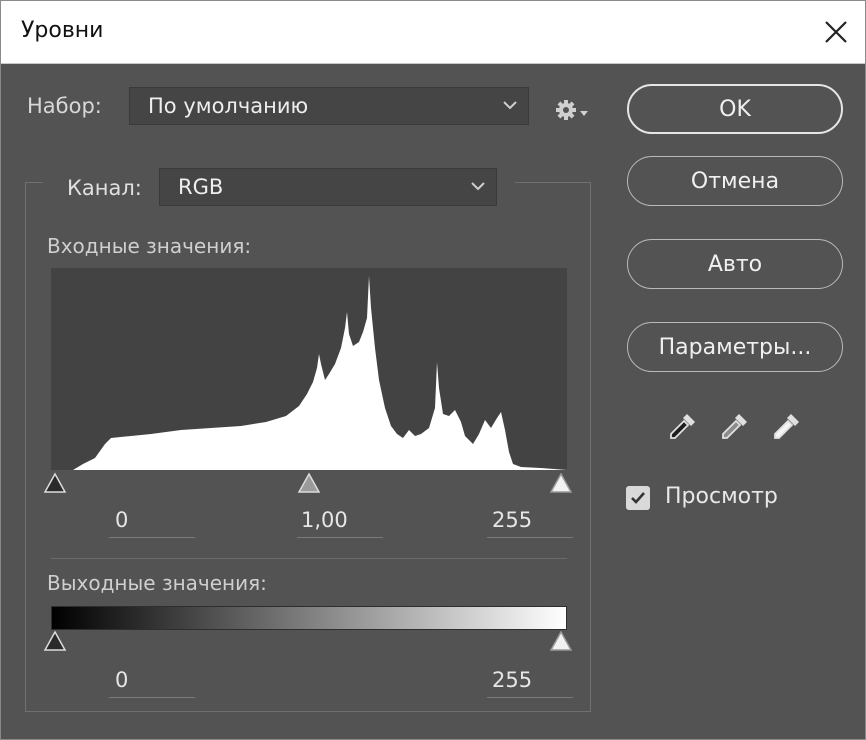 The image size is (866, 740). Describe the element at coordinates (734, 427) in the screenshot. I see `gray-point-eyedropper-icon` at that location.